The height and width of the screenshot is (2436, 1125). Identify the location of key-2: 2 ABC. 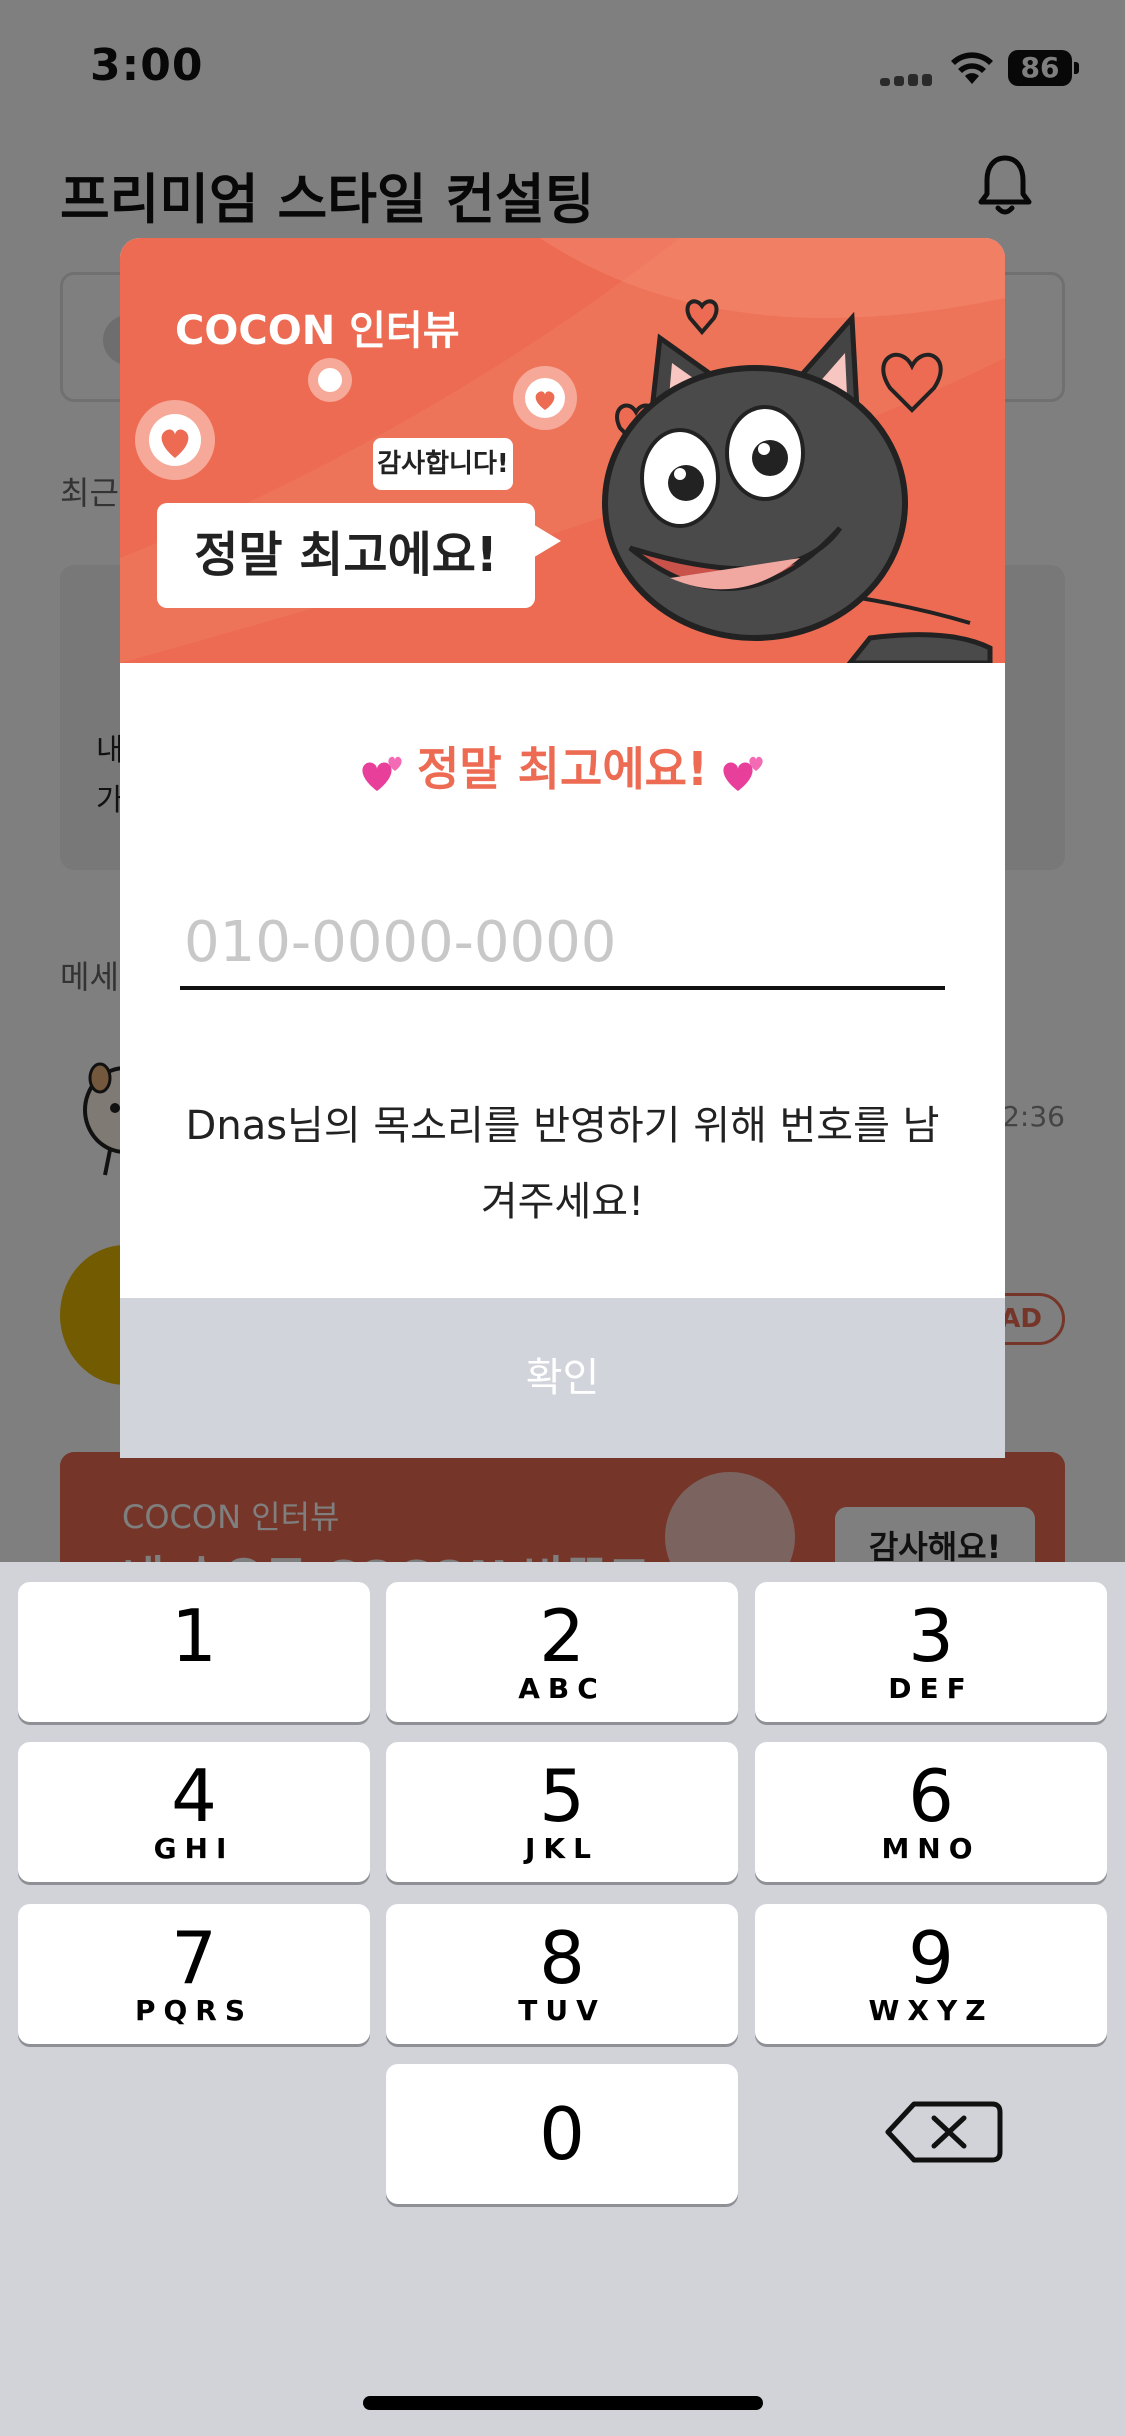
(562, 1652).